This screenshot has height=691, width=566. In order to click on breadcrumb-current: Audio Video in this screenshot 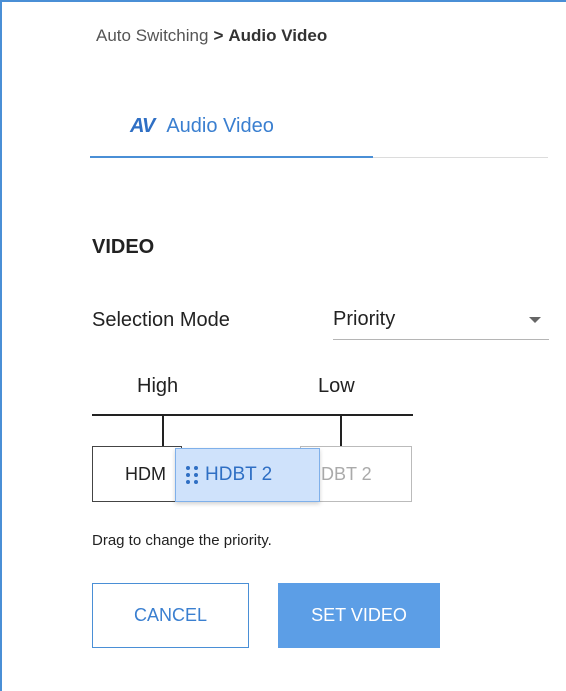, I will do `click(278, 35)`.